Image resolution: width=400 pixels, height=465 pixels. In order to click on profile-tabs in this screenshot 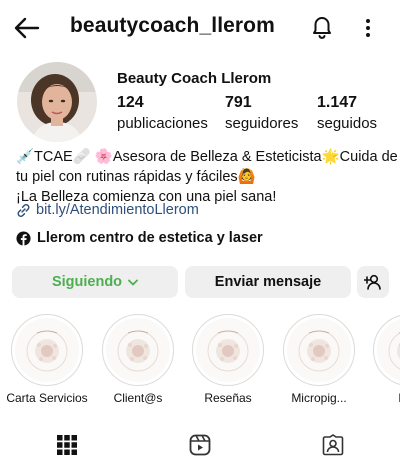, I will do `click(200, 445)`.